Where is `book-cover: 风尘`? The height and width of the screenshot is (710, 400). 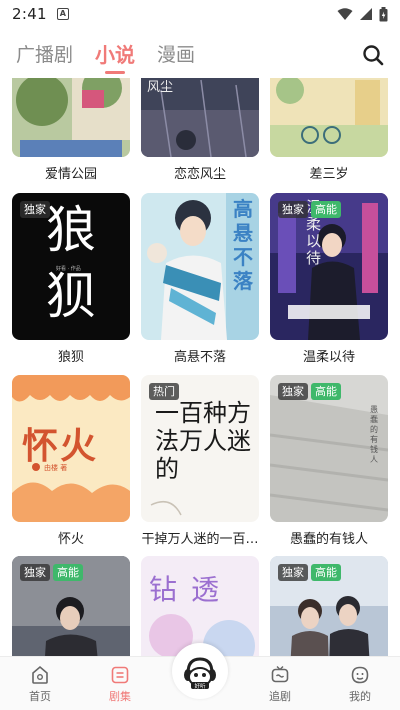 book-cover: 风尘 is located at coordinates (200, 117).